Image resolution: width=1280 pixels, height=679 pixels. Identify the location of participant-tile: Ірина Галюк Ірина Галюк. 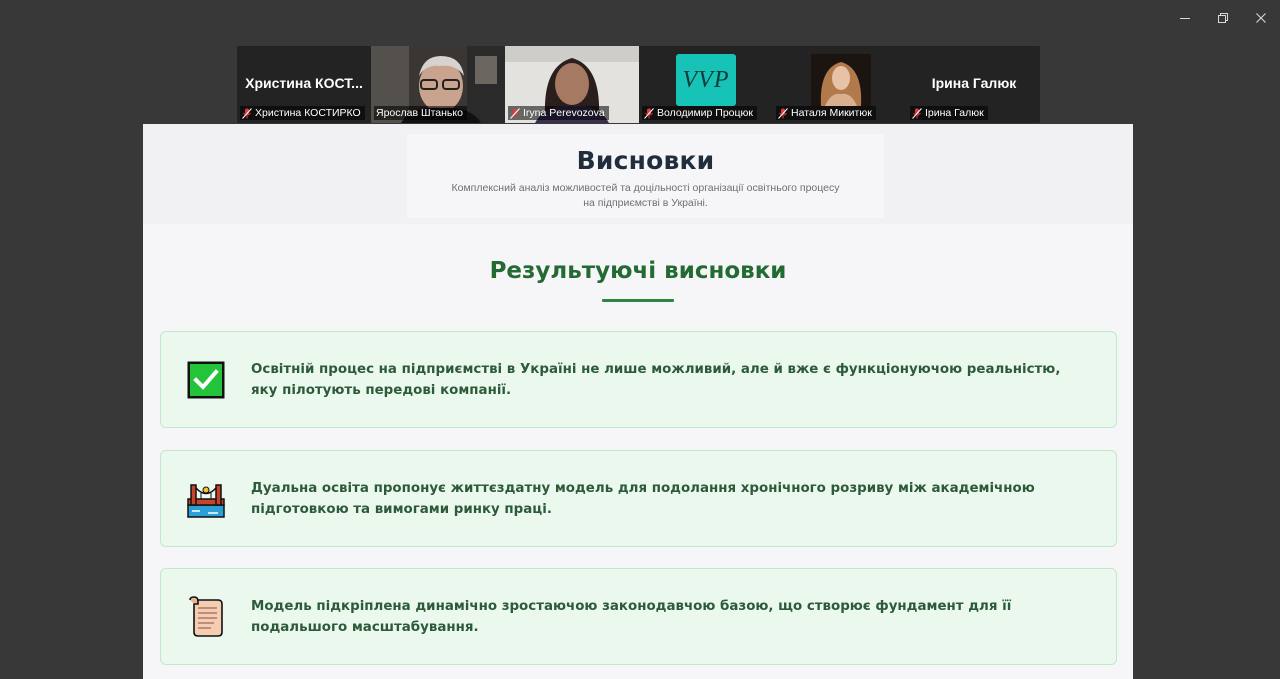
(973, 84).